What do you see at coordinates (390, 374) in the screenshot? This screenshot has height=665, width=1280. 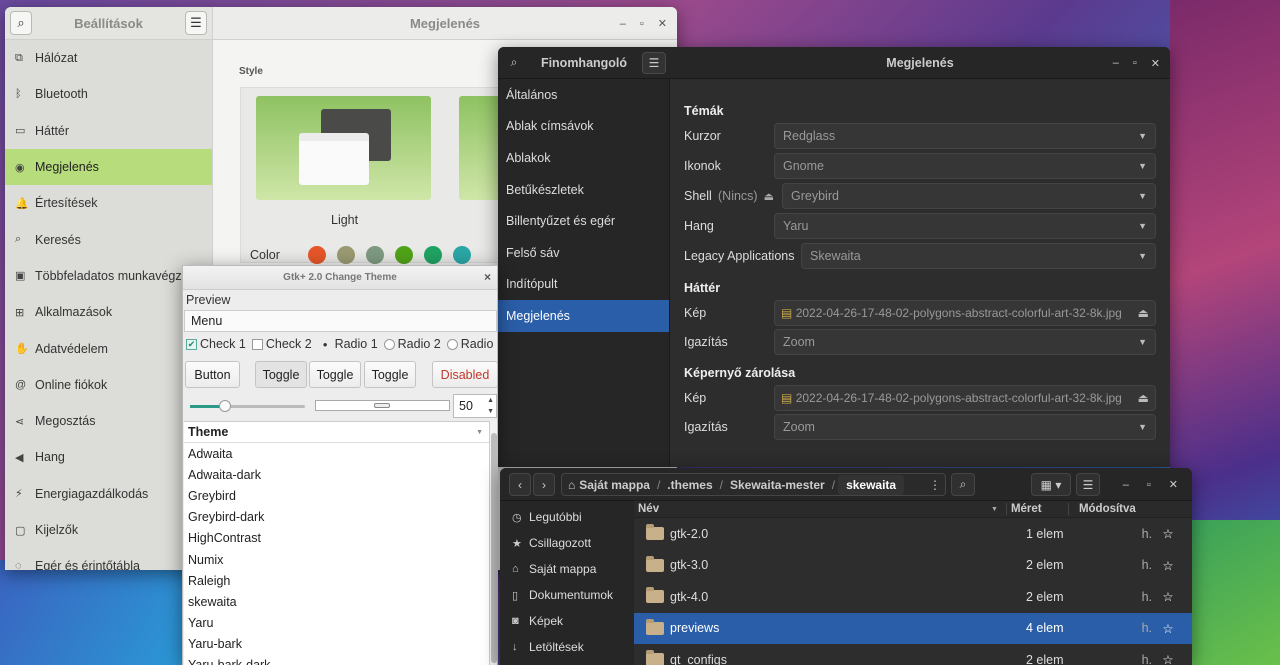 I see `toggle-button-3: Toggle` at bounding box center [390, 374].